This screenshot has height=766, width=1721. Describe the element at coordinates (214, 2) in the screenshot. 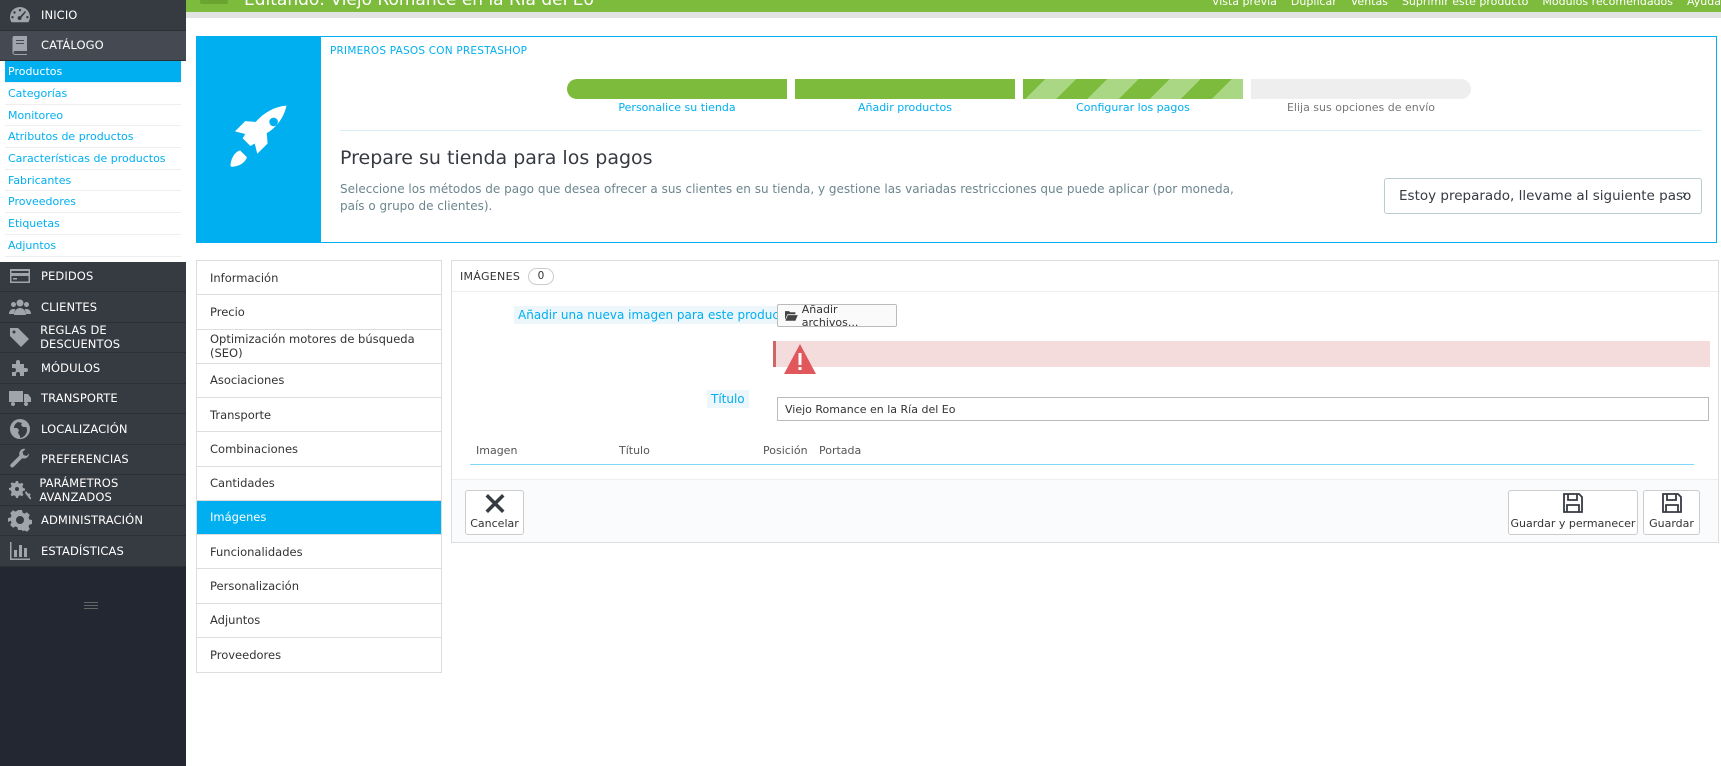

I see `back-button` at that location.